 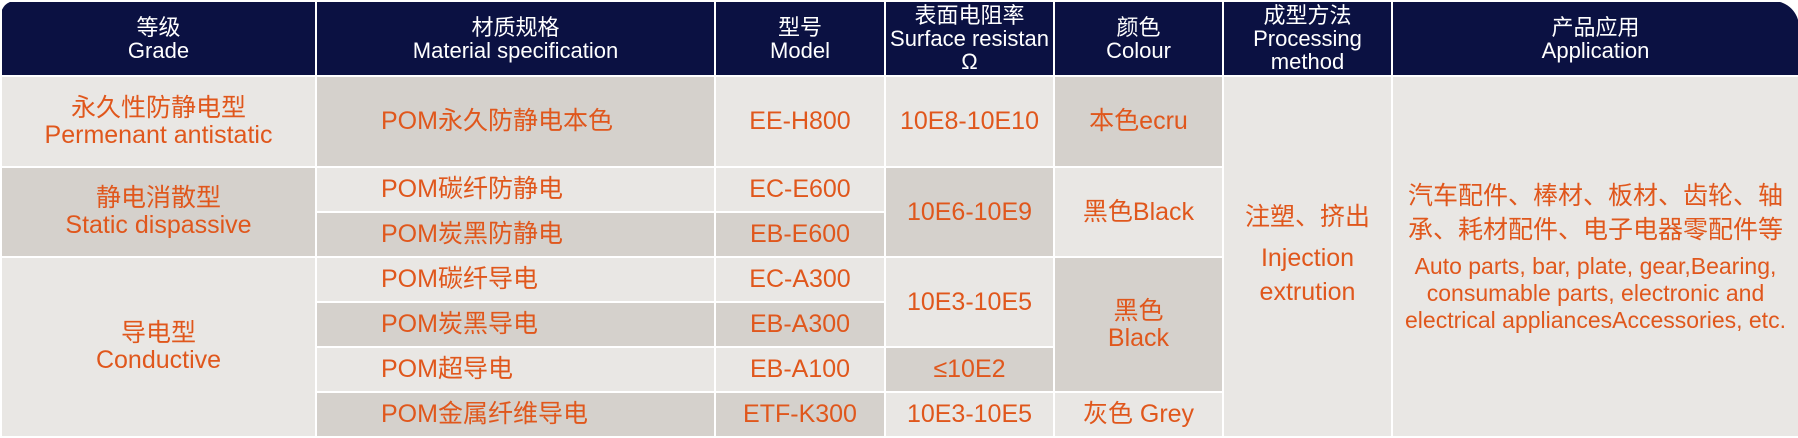 What do you see at coordinates (515, 324) in the screenshot?
I see `material-cell: POM炭黑导电` at bounding box center [515, 324].